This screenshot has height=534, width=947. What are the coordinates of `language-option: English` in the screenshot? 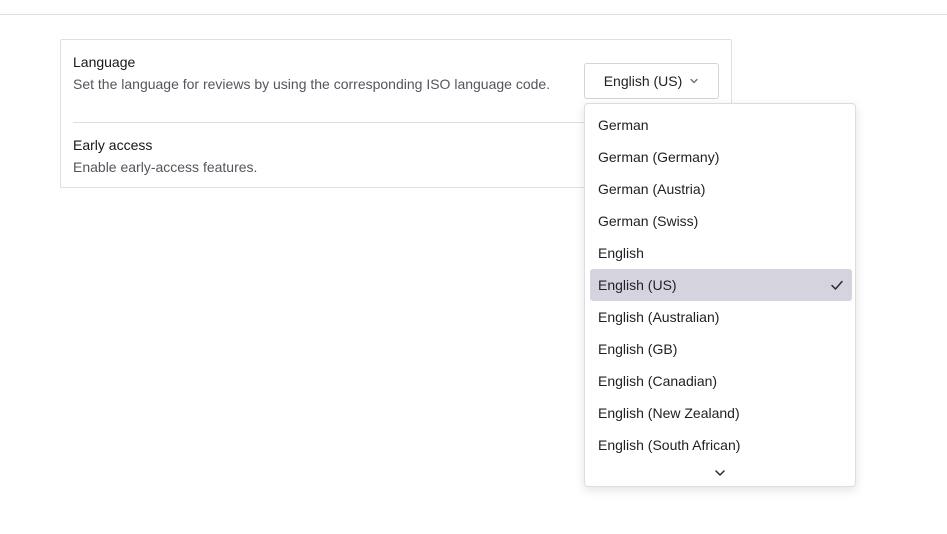 It's located at (721, 253).